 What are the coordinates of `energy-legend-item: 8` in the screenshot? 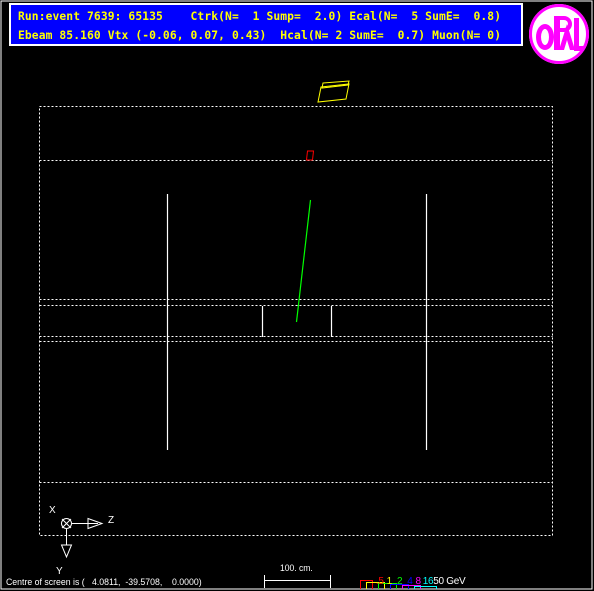 It's located at (418, 581).